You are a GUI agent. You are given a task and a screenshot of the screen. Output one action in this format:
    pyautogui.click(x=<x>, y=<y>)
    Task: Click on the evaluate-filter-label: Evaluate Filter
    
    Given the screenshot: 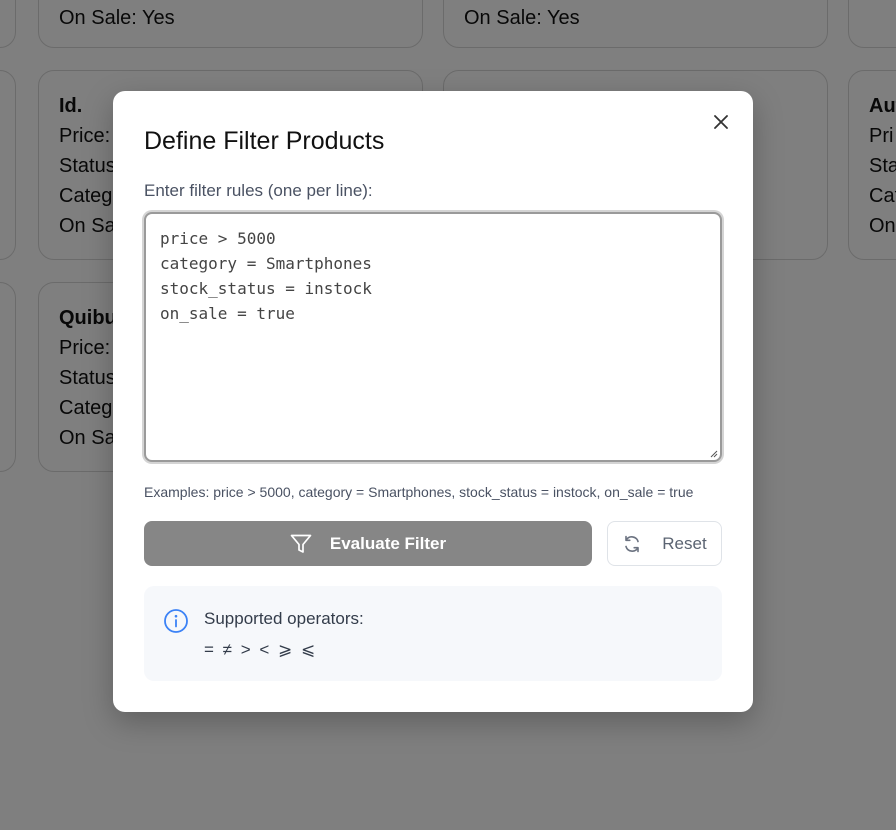 What is the action you would take?
    pyautogui.click(x=388, y=543)
    